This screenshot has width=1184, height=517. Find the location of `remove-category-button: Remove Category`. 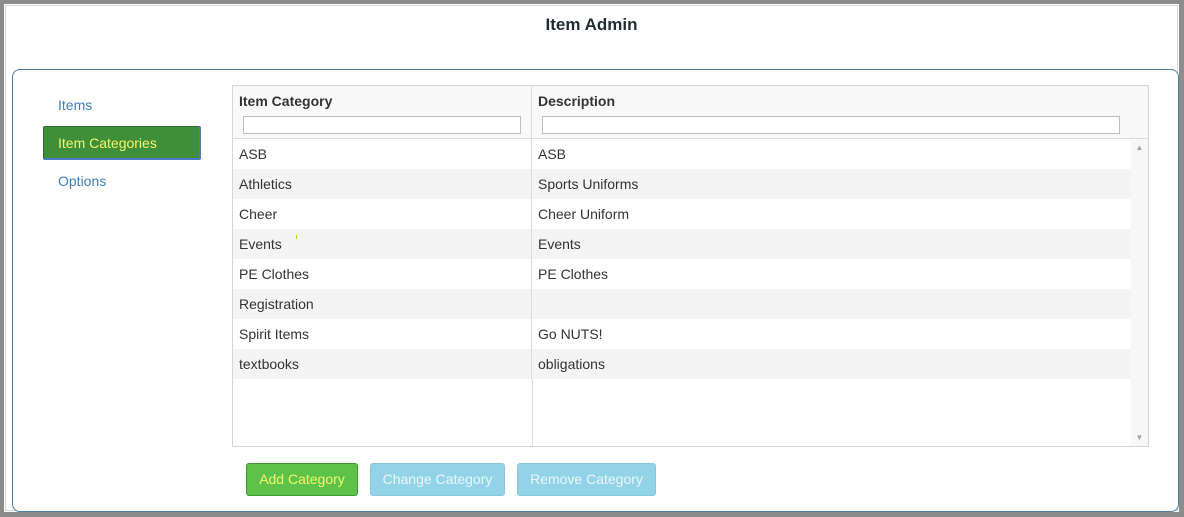

remove-category-button: Remove Category is located at coordinates (586, 479).